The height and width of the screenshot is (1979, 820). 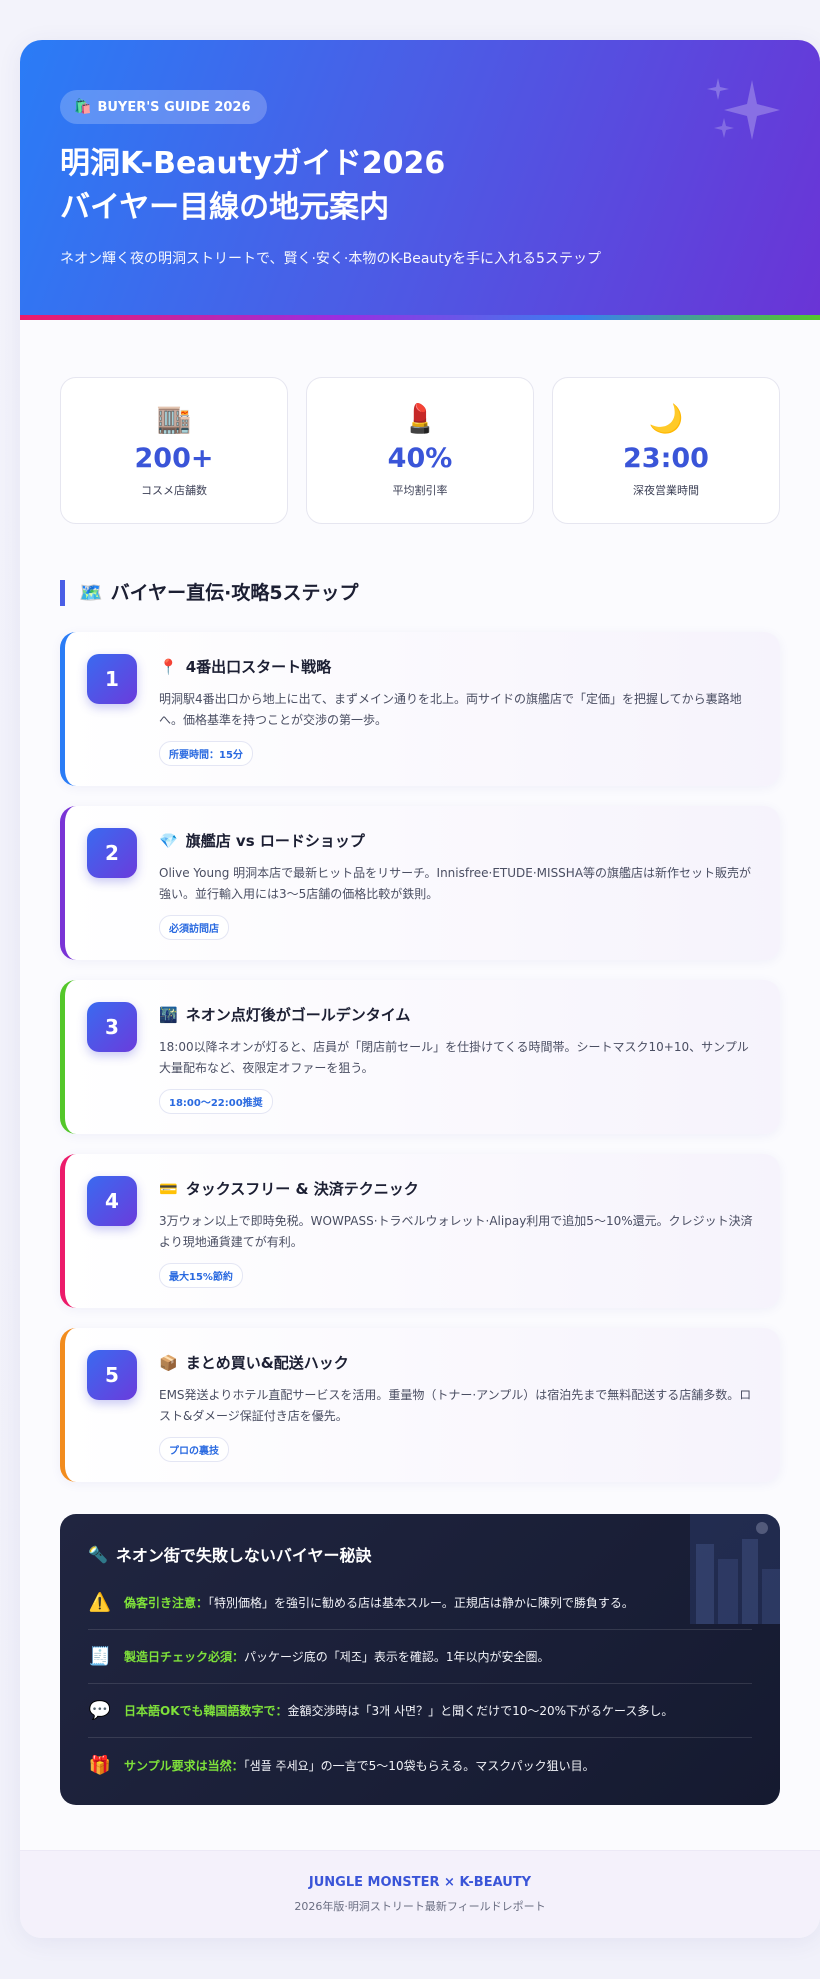 I want to click on stat-card-discount: 💄 40% 平均割引率, so click(x=420, y=450).